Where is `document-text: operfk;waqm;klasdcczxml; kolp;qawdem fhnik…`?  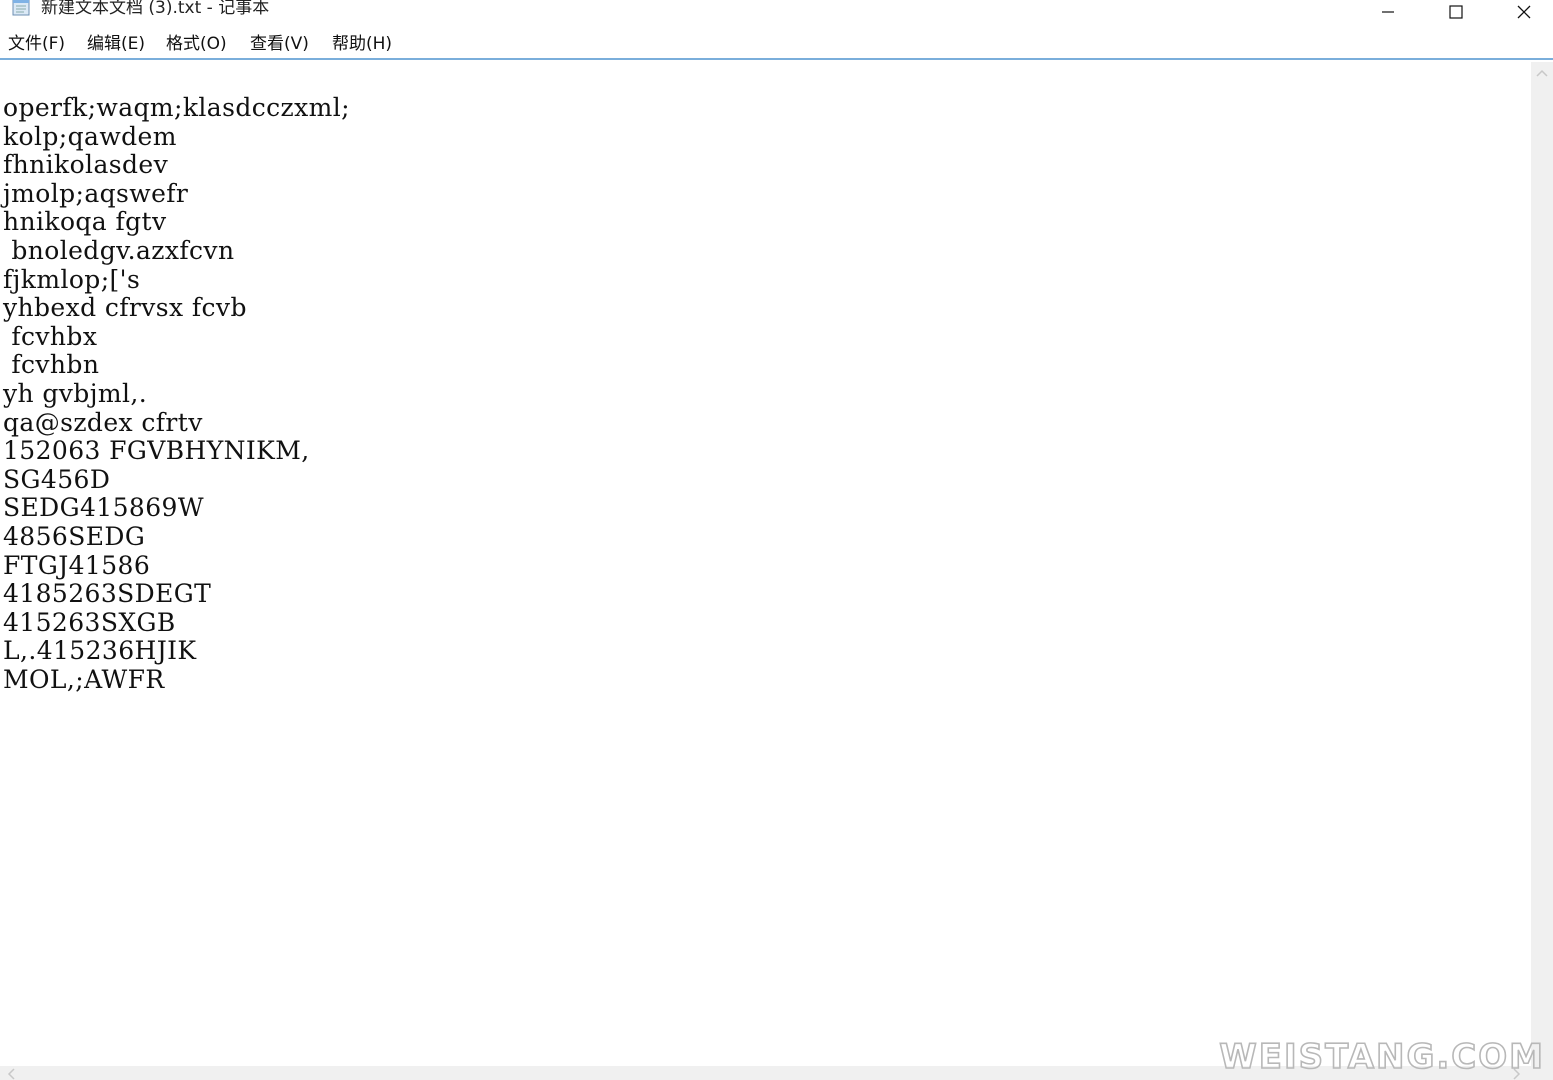
document-text: operfk;waqm;klasdcczxml; kolp;qawdem fhnik… is located at coordinates (176, 394).